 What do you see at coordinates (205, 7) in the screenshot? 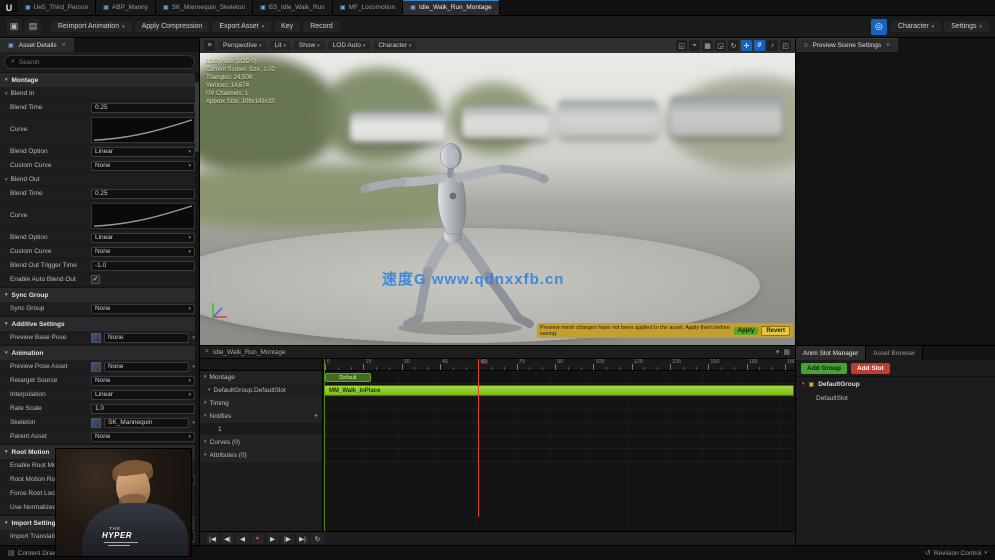
I see `editor-tab-sk-mannequin-skeleton: ▣ SK_Mannequin_Skeleton` at bounding box center [205, 7].